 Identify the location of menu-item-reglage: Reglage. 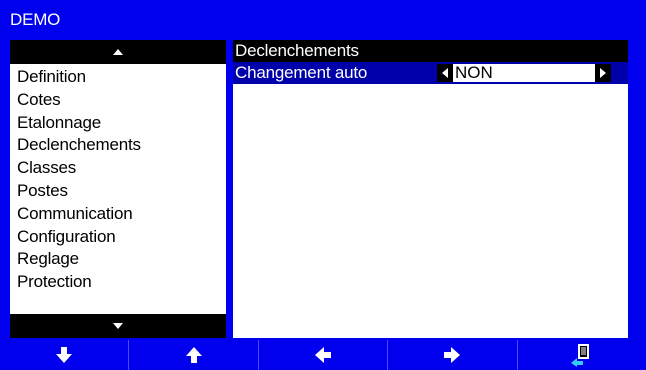
(79, 259).